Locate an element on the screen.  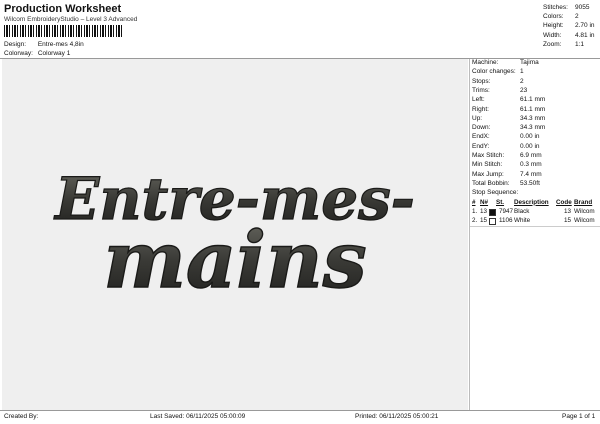
stop-sequence-title: Stop Sequence: is located at coordinates (495, 193).